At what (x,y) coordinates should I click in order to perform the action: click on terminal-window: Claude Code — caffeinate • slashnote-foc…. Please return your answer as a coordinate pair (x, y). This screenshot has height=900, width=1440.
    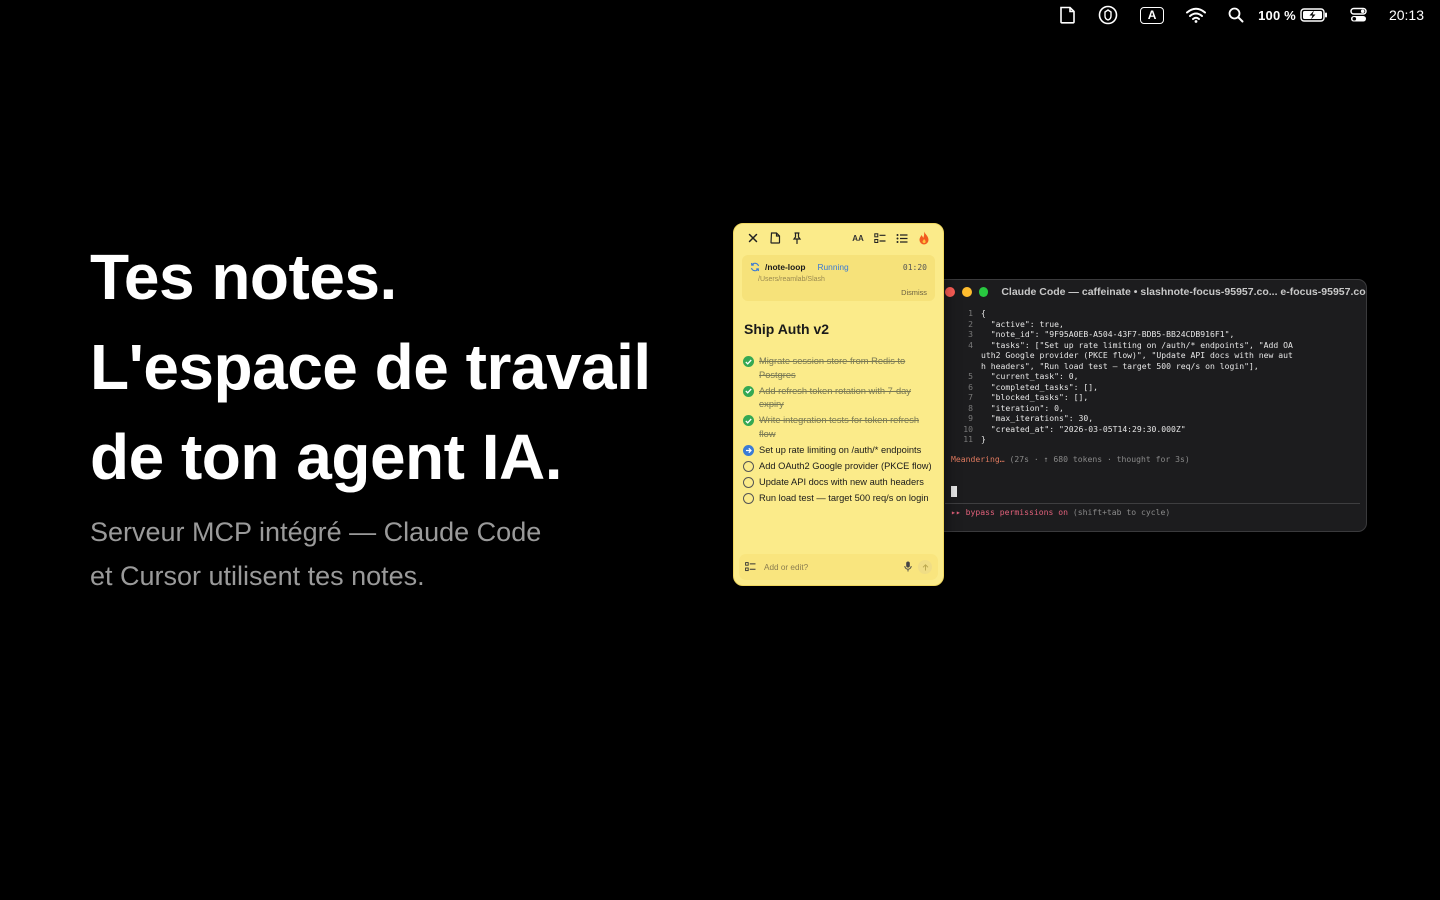
    Looking at the image, I should click on (1151, 405).